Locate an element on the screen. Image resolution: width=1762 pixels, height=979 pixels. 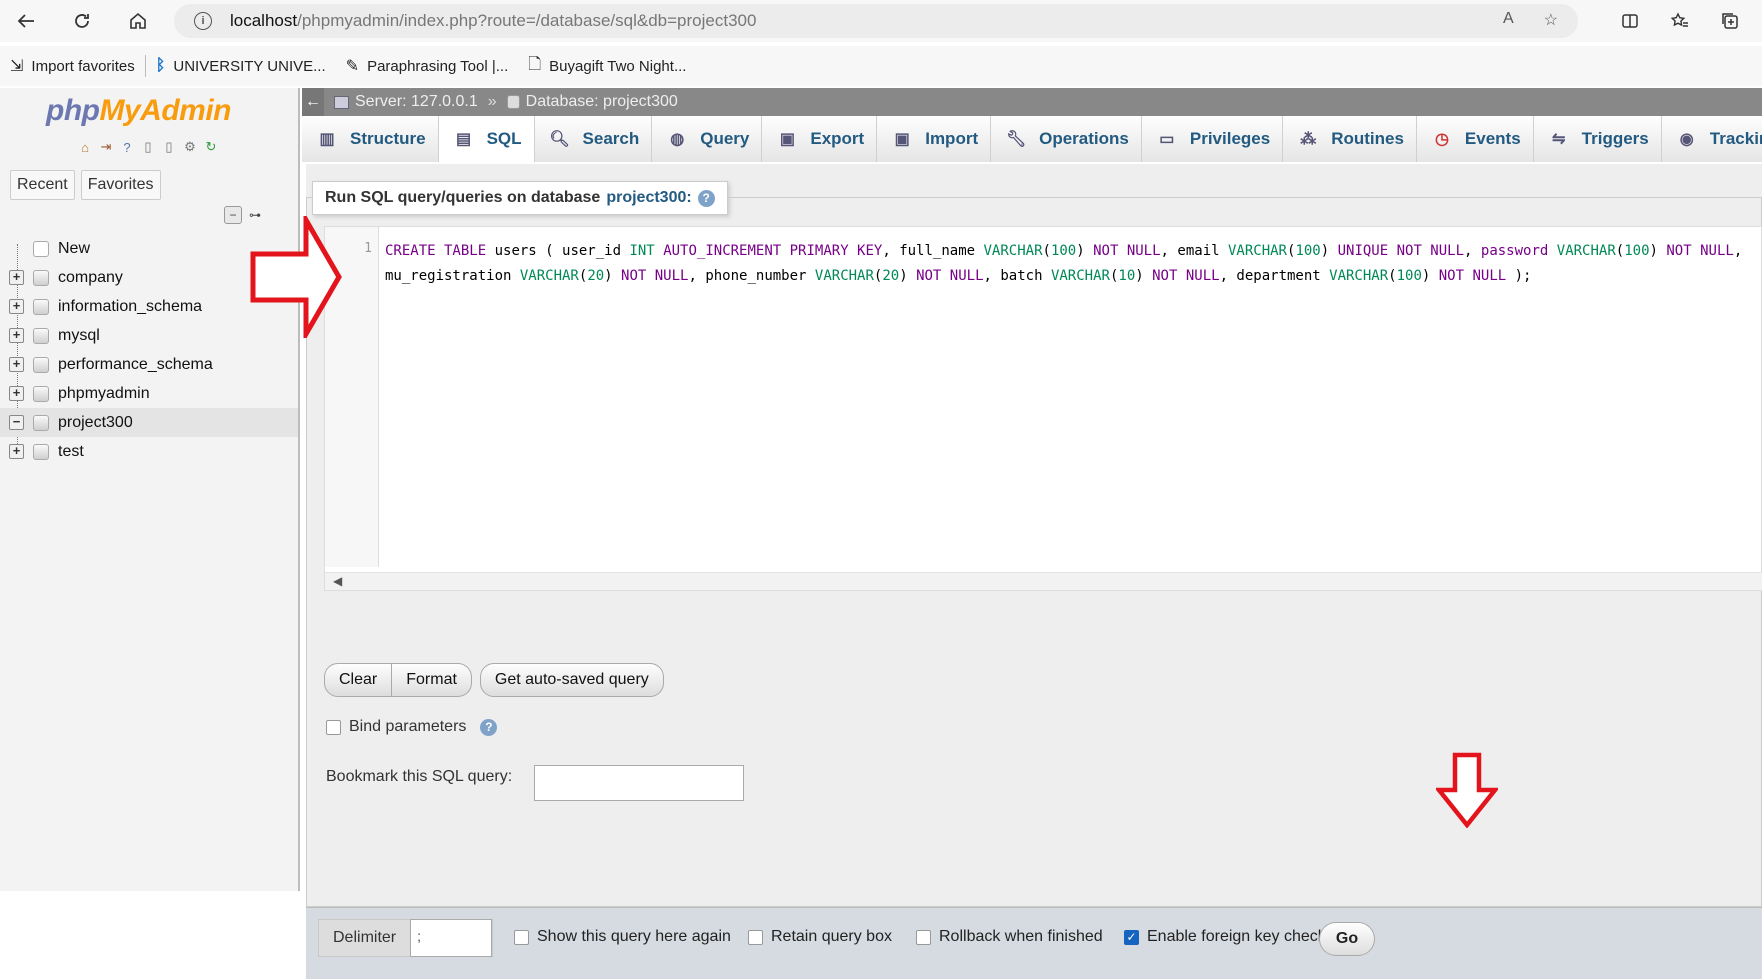
tab-export: ▣ Export is located at coordinates (820, 139).